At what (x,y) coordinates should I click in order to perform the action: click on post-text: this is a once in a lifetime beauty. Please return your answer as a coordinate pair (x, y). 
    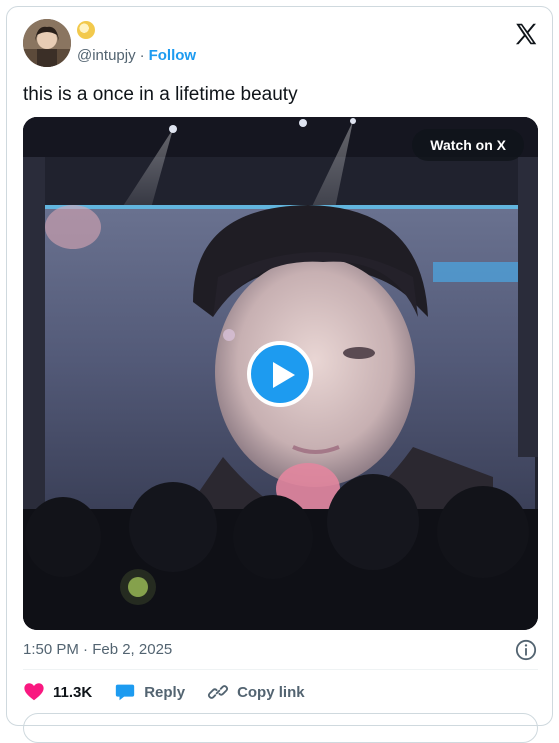
    Looking at the image, I should click on (160, 94).